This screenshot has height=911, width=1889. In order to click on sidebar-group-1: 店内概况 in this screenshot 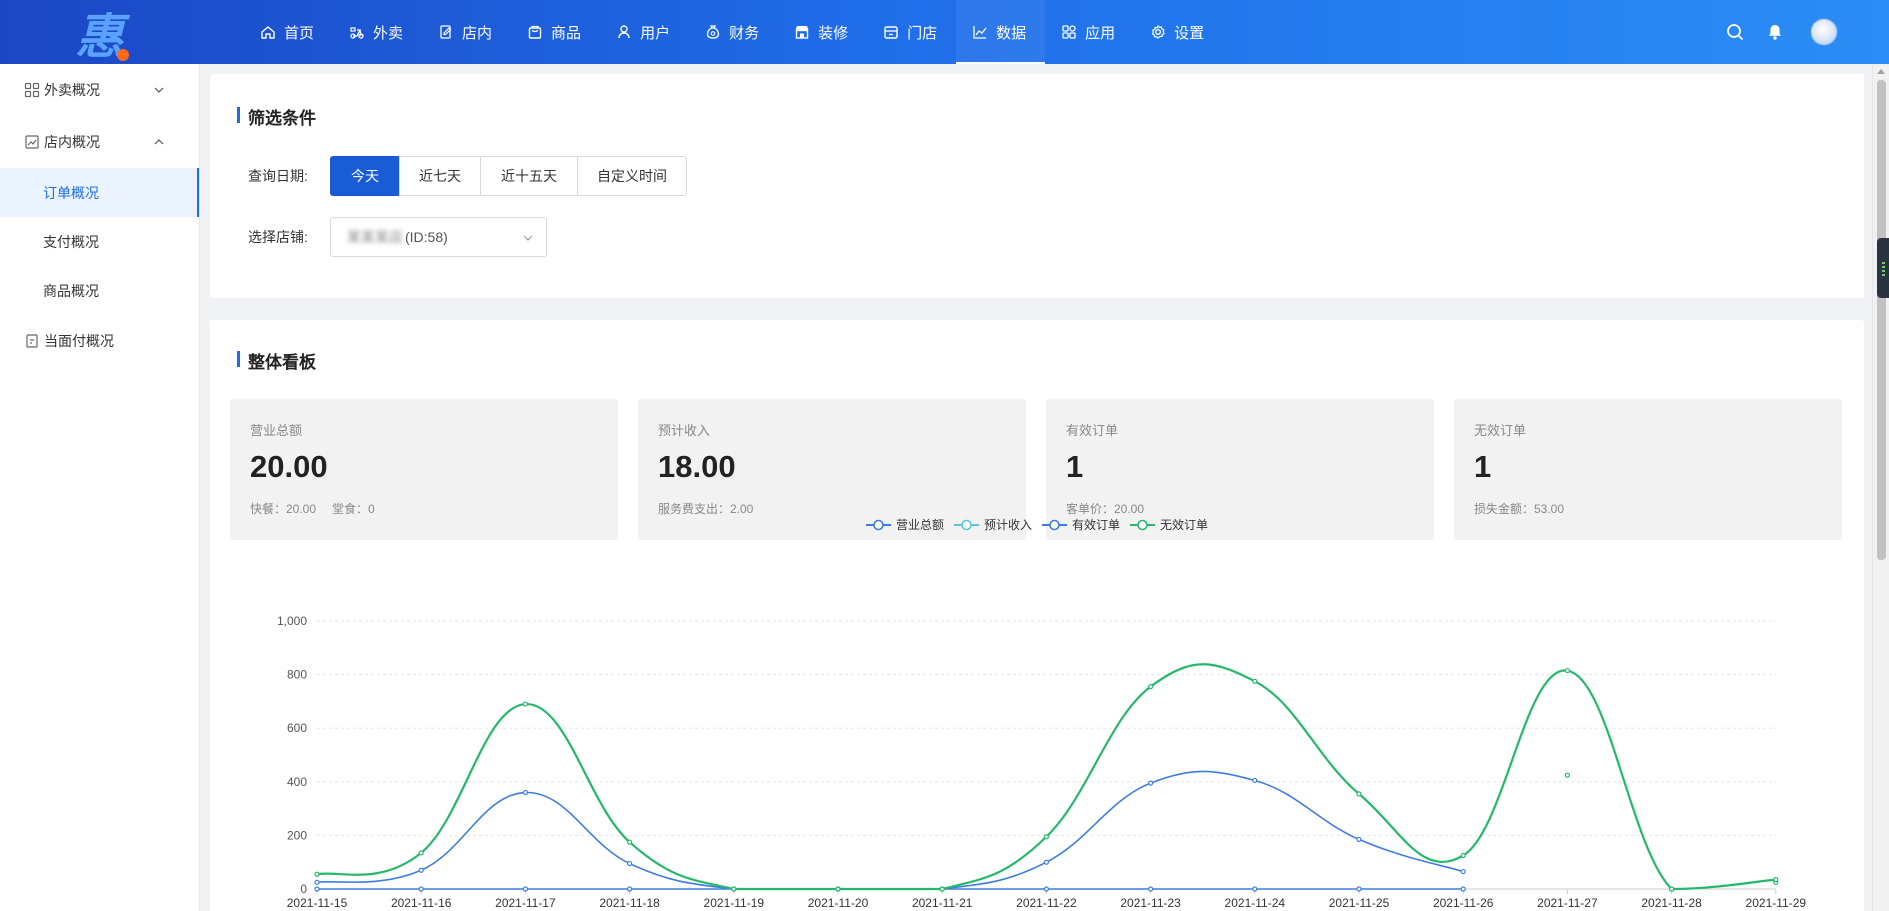, I will do `click(99, 142)`.